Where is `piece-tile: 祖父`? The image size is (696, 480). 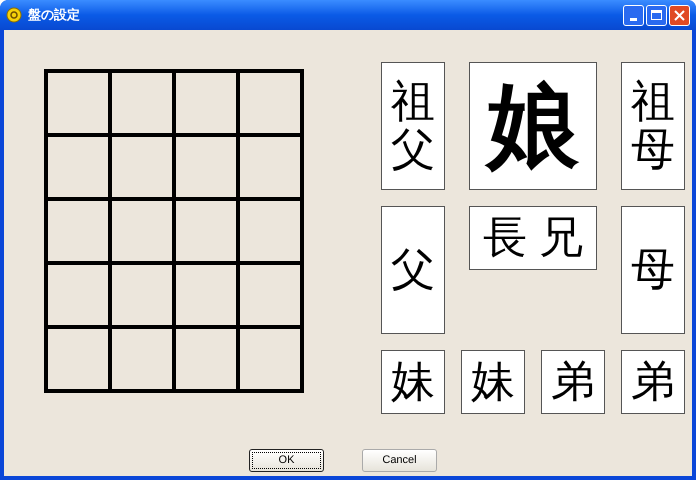
piece-tile: 祖父 is located at coordinates (413, 126).